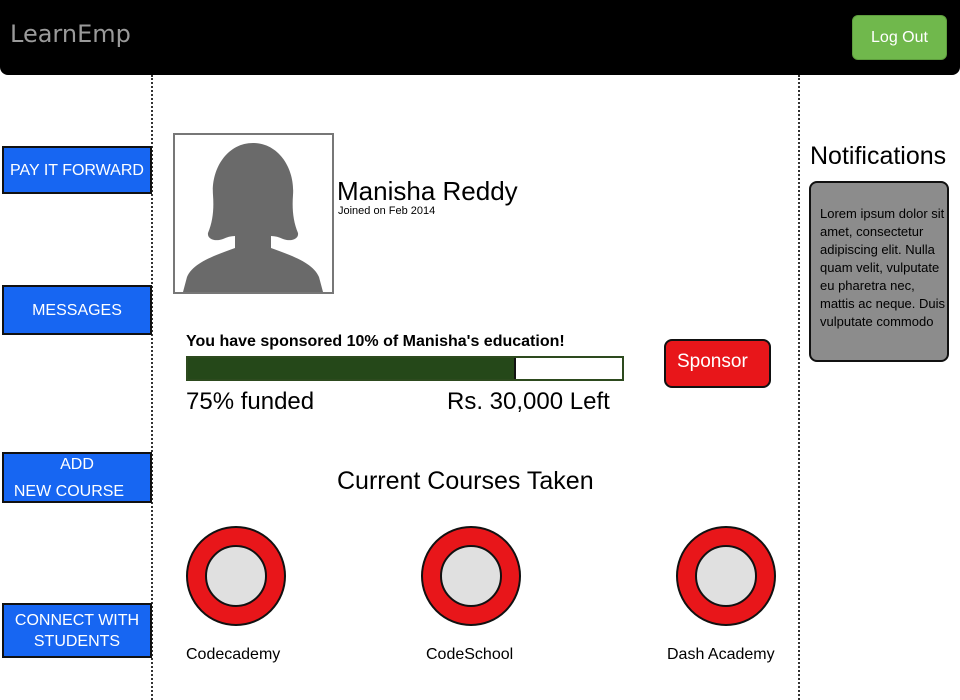 The height and width of the screenshot is (700, 960). Describe the element at coordinates (465, 481) in the screenshot. I see `courses-title: Current Courses Taken` at that location.